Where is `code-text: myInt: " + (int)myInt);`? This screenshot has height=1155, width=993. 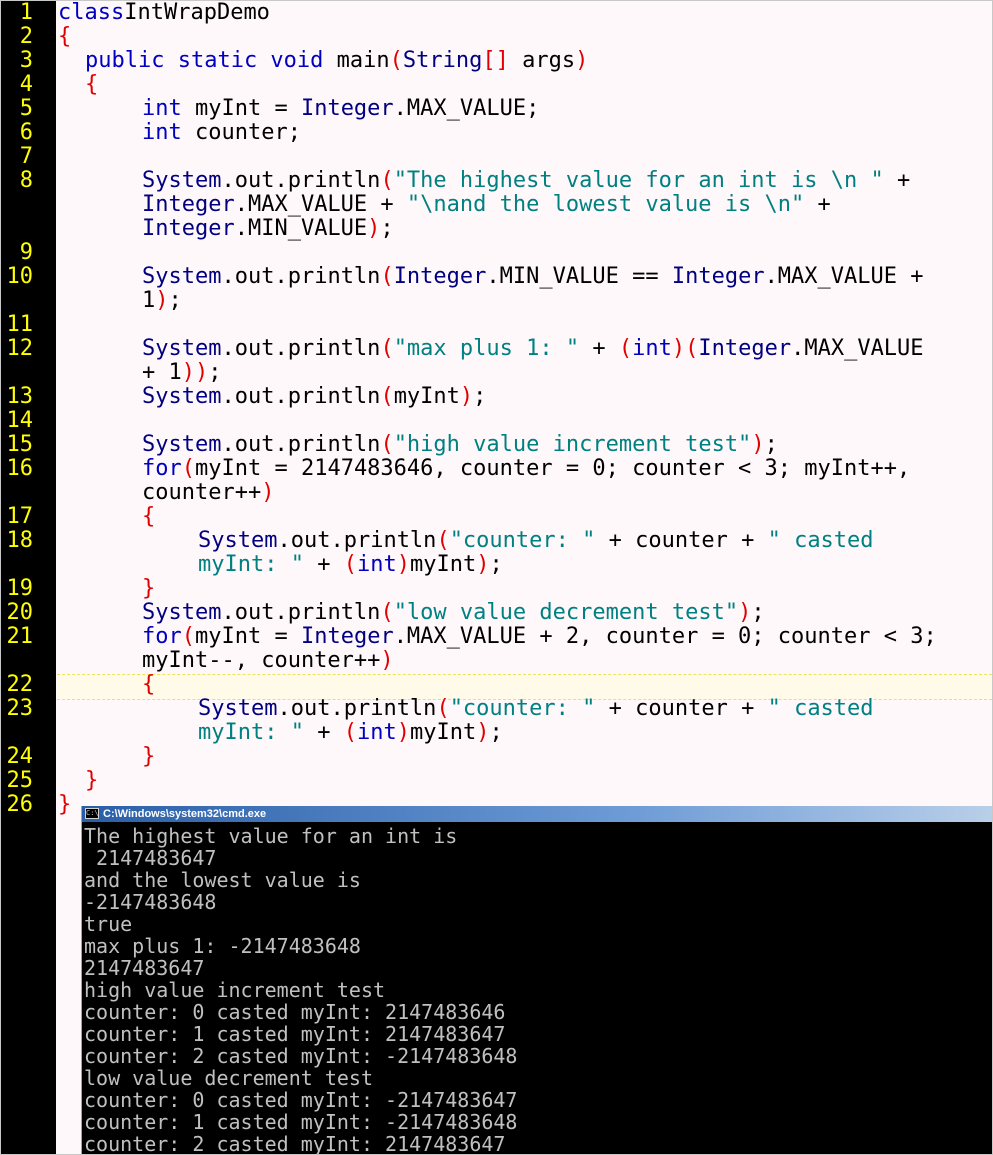 code-text: myInt: " + (int)myInt); is located at coordinates (350, 565).